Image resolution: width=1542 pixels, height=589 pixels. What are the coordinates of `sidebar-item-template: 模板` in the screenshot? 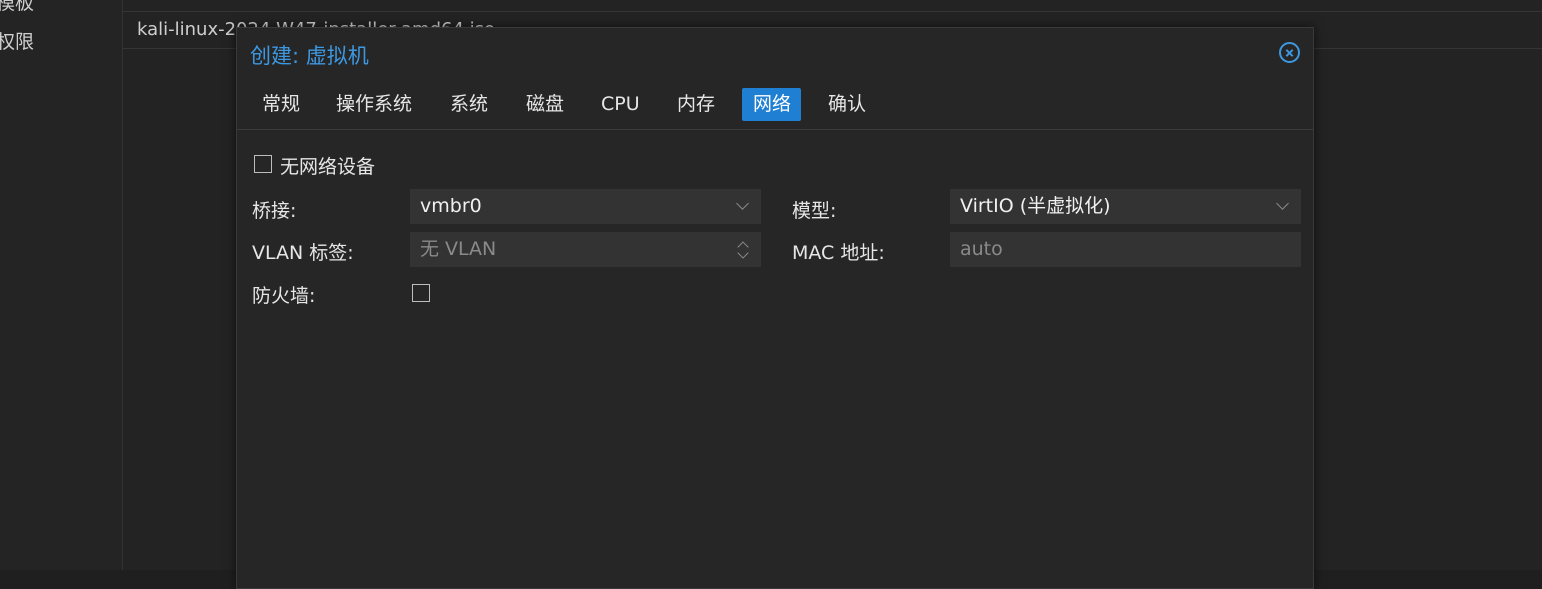 It's located at (17, 7).